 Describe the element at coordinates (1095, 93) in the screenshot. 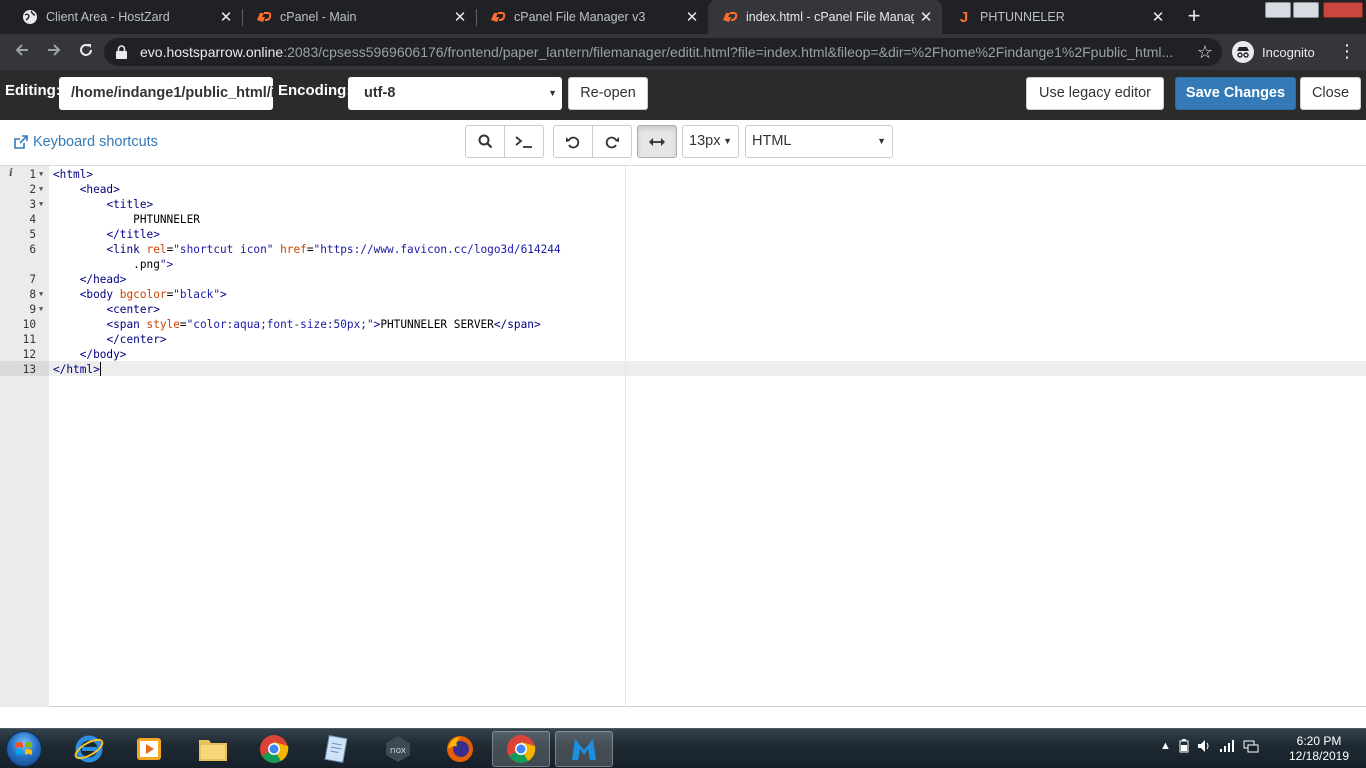

I see `legacy-editor-button: Use legacy editor` at that location.